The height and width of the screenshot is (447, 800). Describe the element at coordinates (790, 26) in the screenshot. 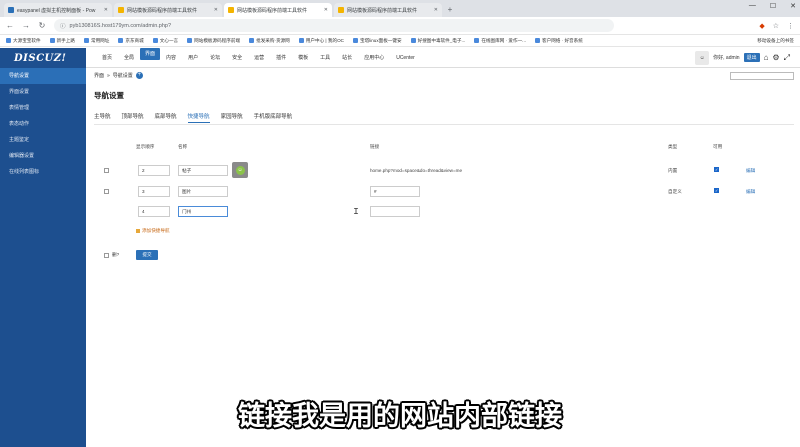

I see `menu-icon: ⋮` at that location.